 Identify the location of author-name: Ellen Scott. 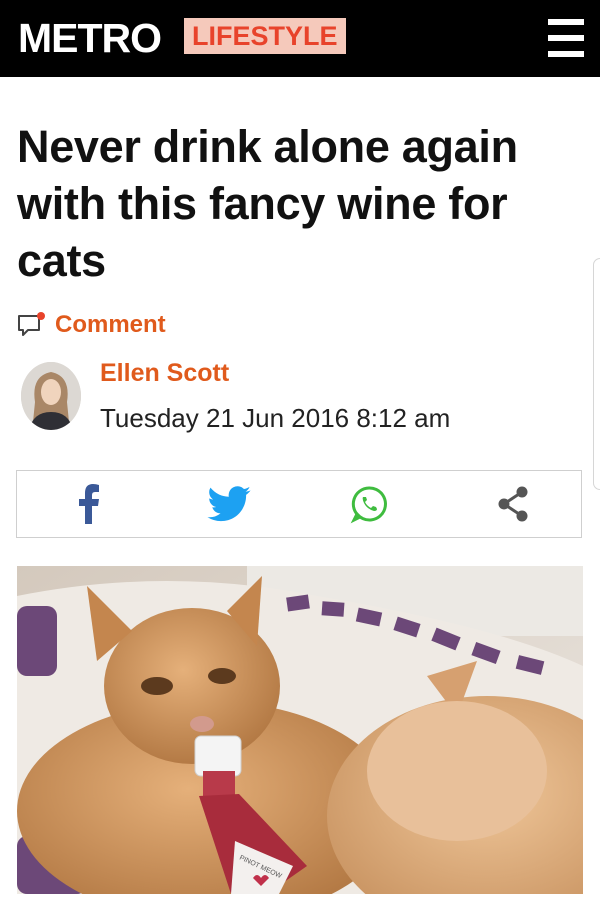
(164, 373).